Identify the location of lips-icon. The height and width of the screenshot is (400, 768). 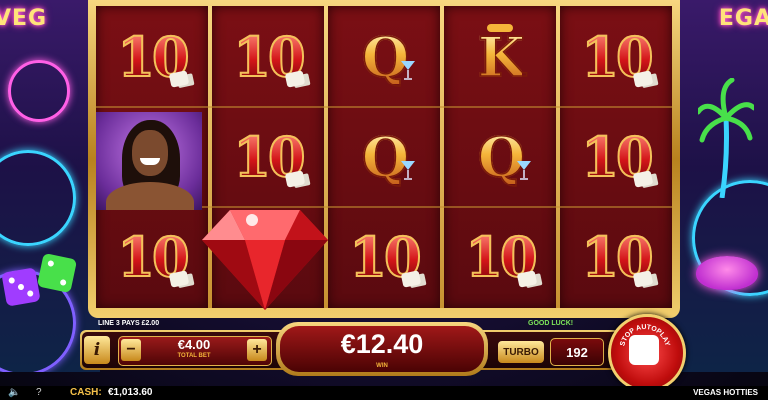
(727, 273).